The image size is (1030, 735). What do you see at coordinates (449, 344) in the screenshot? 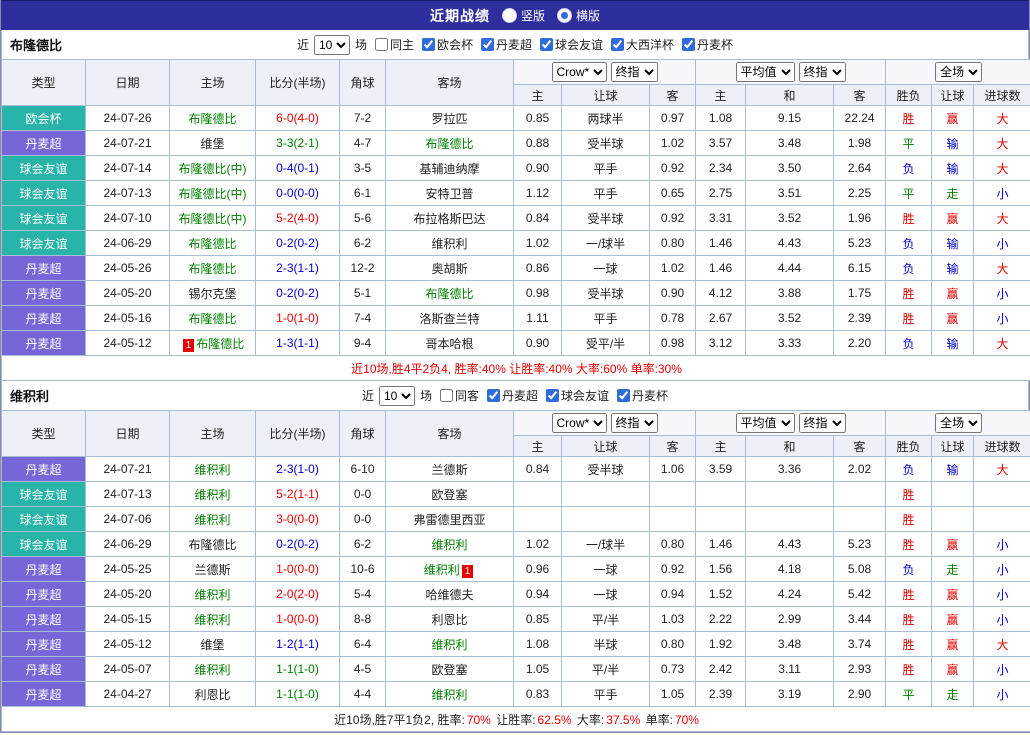
I see `away-team-link: 哥本哈根` at bounding box center [449, 344].